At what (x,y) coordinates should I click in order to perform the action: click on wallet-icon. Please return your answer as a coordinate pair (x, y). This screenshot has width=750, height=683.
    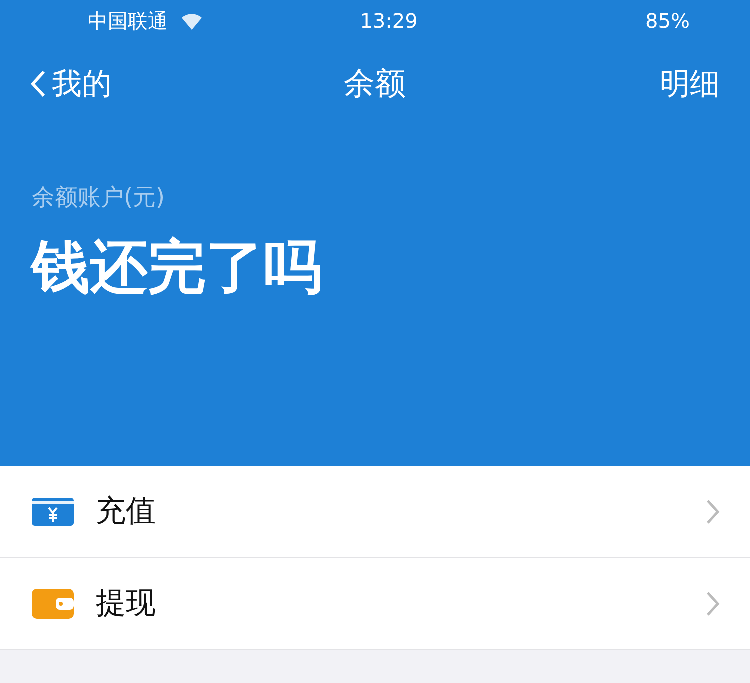
    Looking at the image, I should click on (53, 603).